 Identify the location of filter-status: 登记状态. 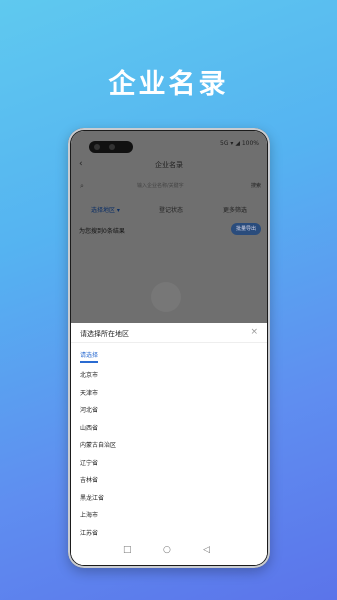
(171, 209).